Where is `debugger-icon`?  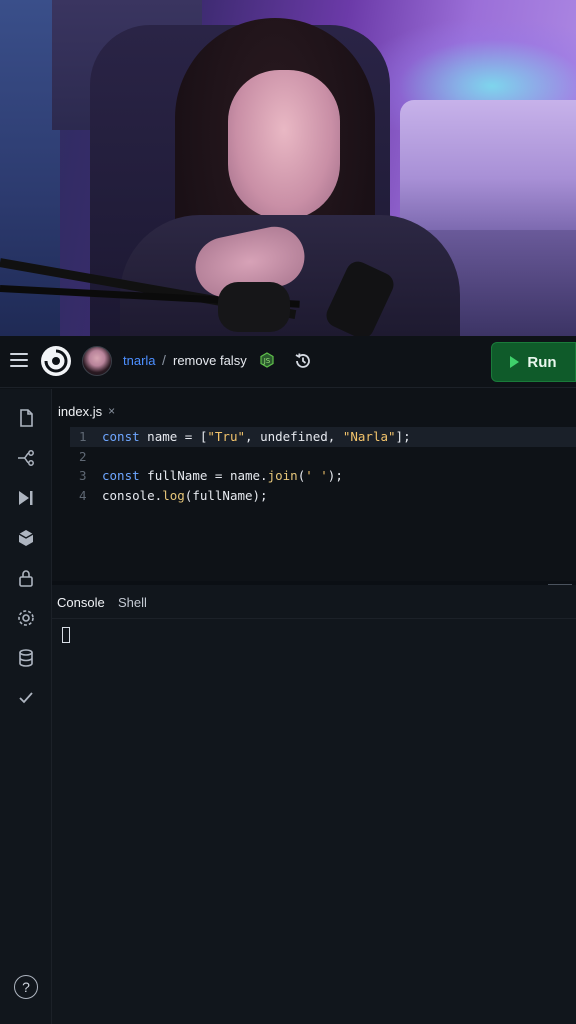 debugger-icon is located at coordinates (26, 498).